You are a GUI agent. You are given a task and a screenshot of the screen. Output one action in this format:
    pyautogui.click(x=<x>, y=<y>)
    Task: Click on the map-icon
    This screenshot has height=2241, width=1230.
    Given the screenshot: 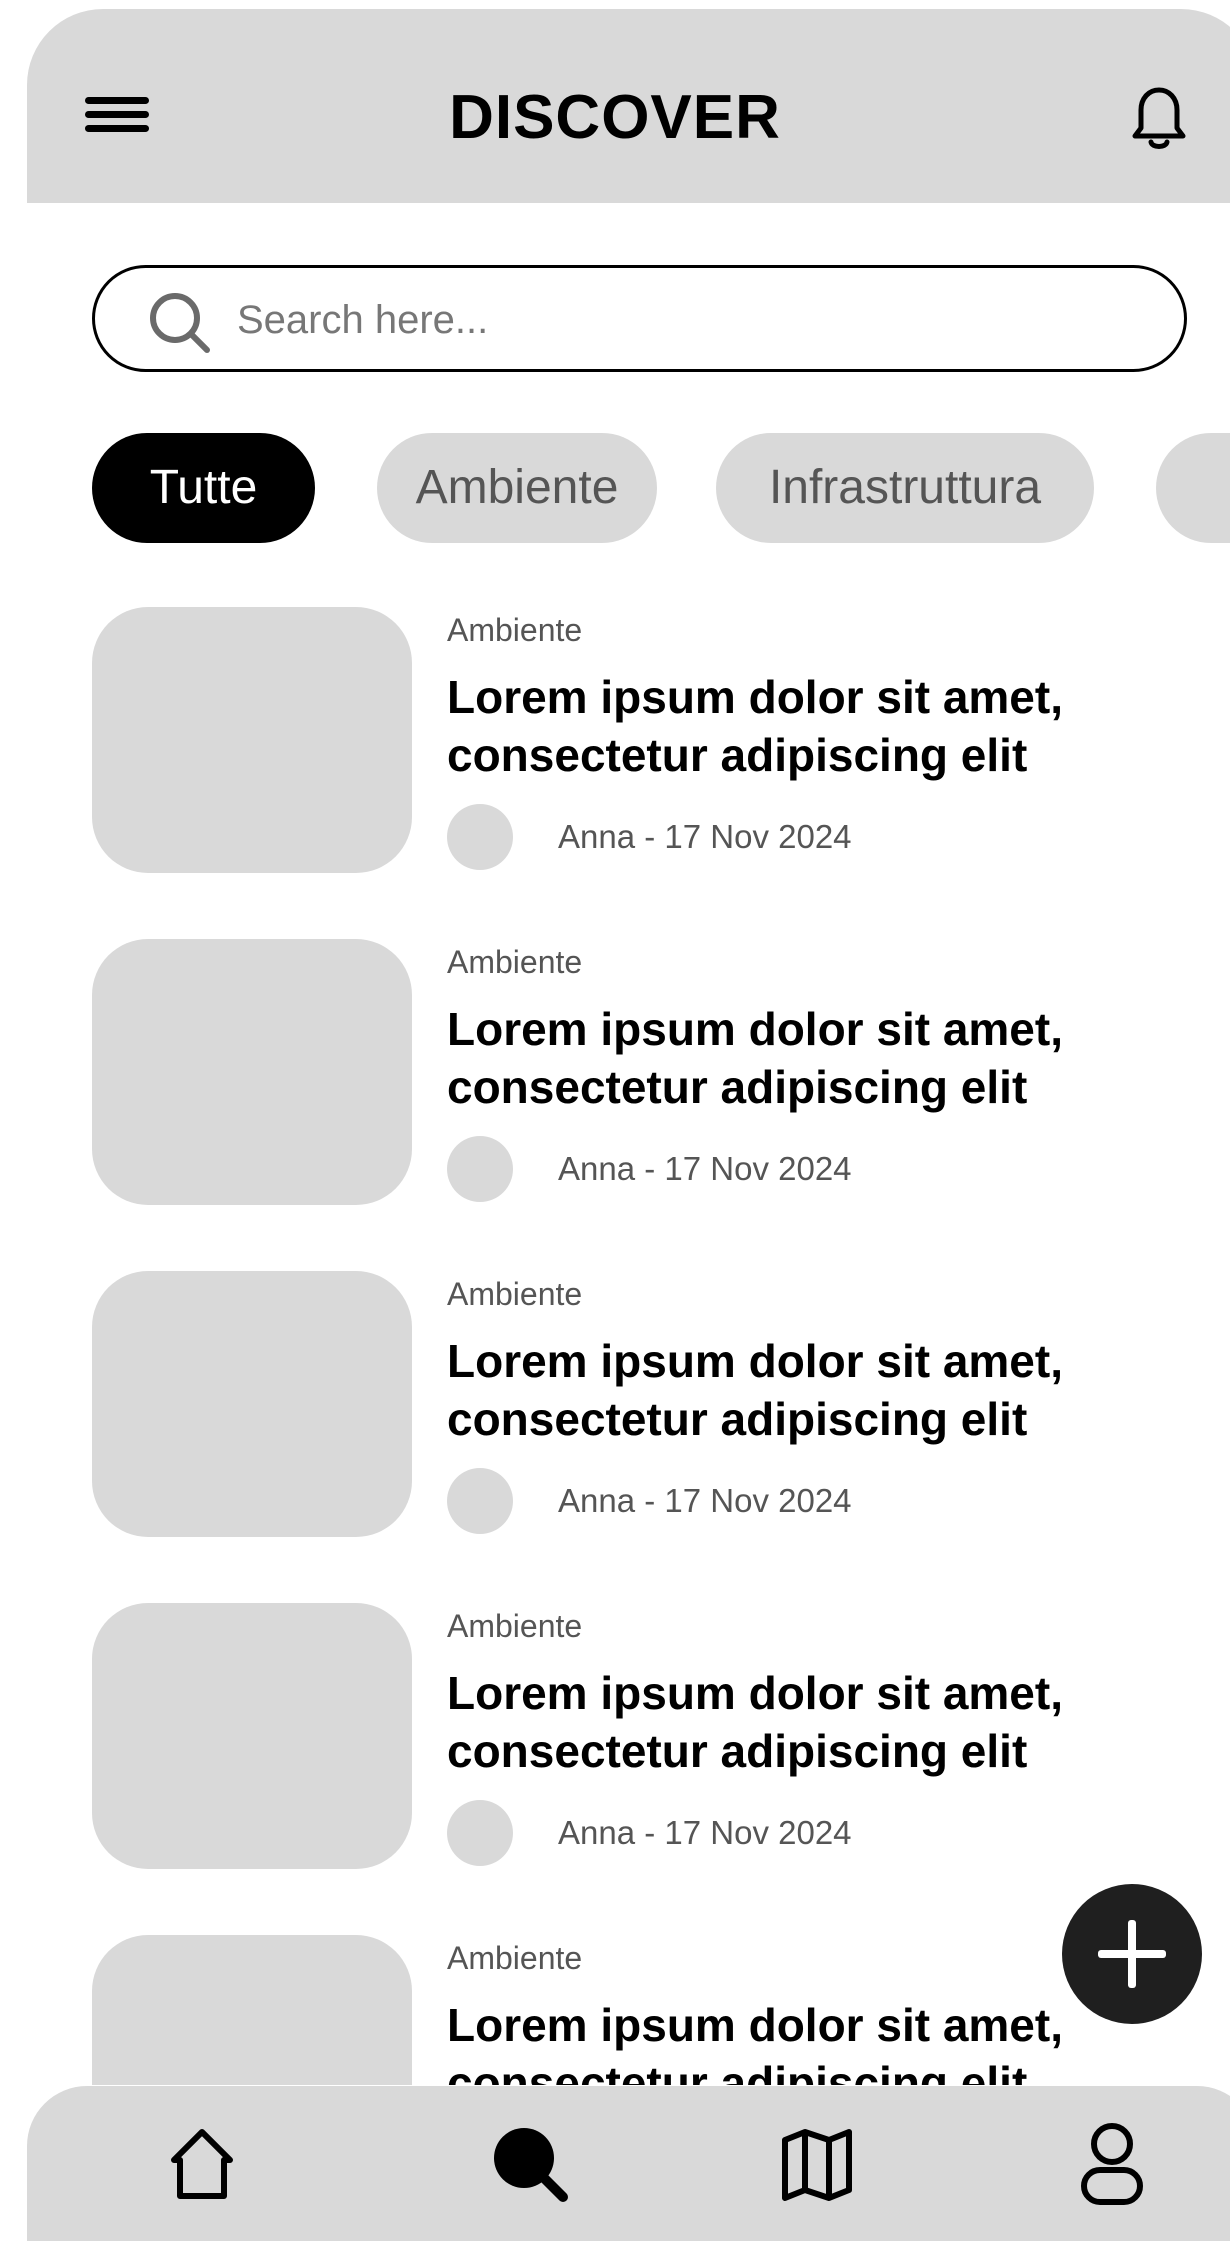 What is the action you would take?
    pyautogui.click(x=817, y=2164)
    